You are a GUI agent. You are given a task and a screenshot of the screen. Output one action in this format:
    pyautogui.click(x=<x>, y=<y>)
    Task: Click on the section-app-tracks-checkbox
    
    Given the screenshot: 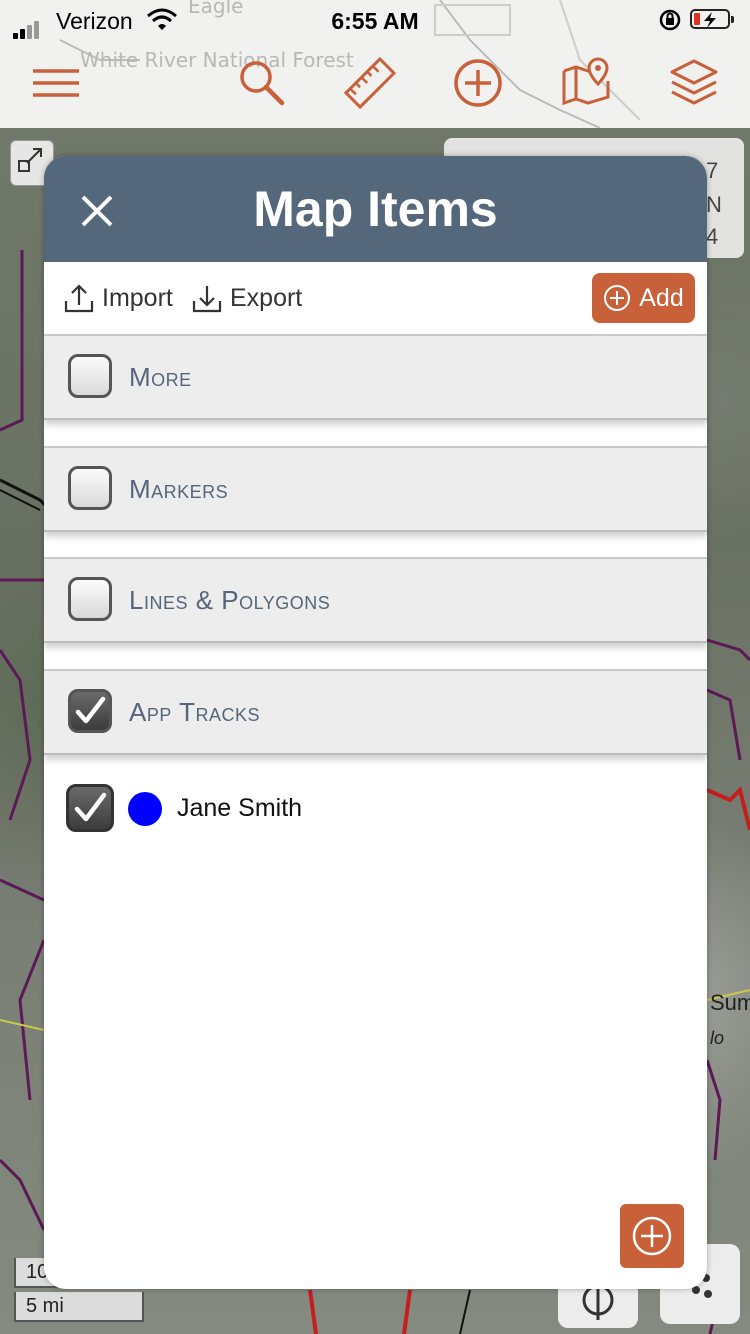 What is the action you would take?
    pyautogui.click(x=90, y=711)
    